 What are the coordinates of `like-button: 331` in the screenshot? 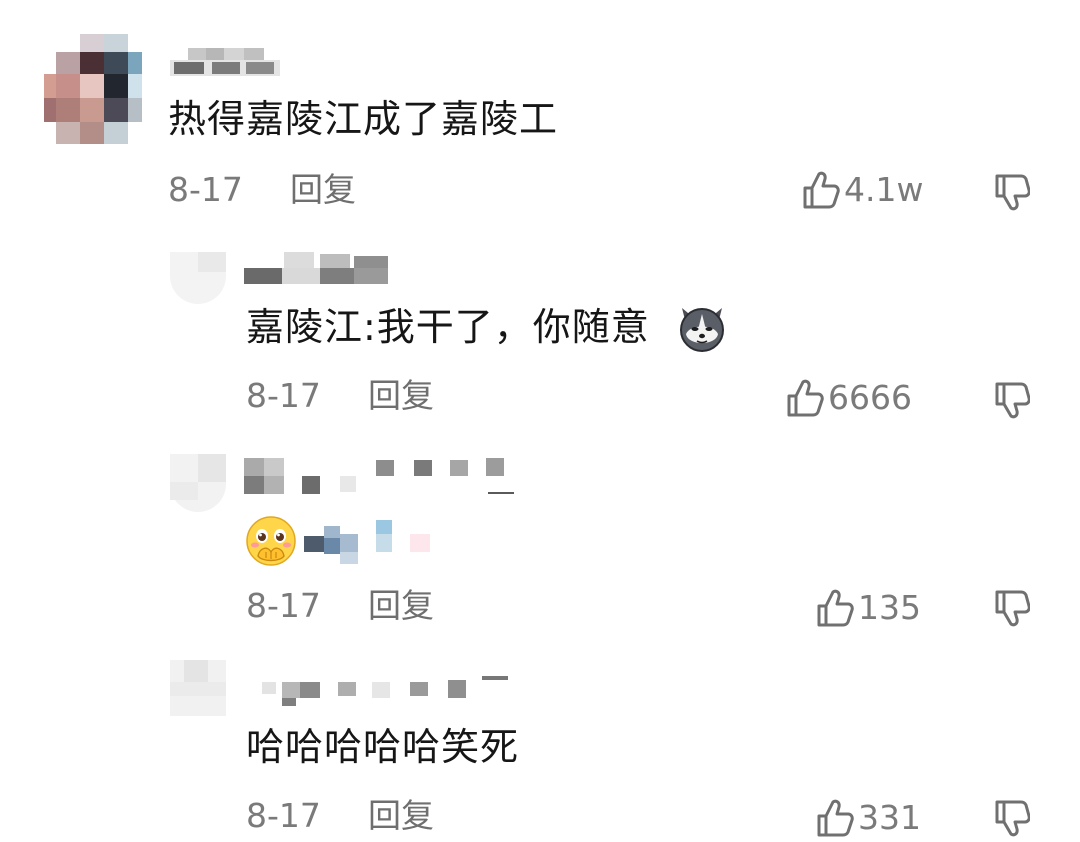 It's located at (868, 818).